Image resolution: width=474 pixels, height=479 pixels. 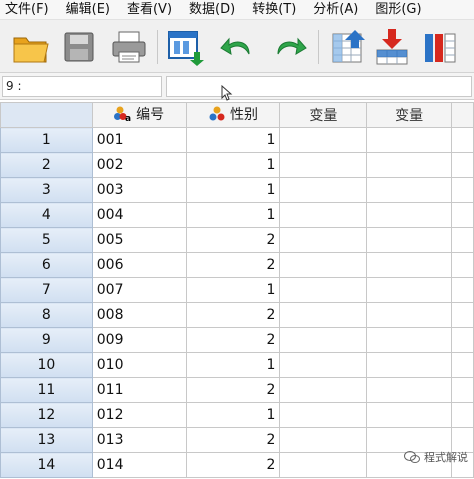 What do you see at coordinates (46, 215) in the screenshot?
I see `row-header: 4` at bounding box center [46, 215].